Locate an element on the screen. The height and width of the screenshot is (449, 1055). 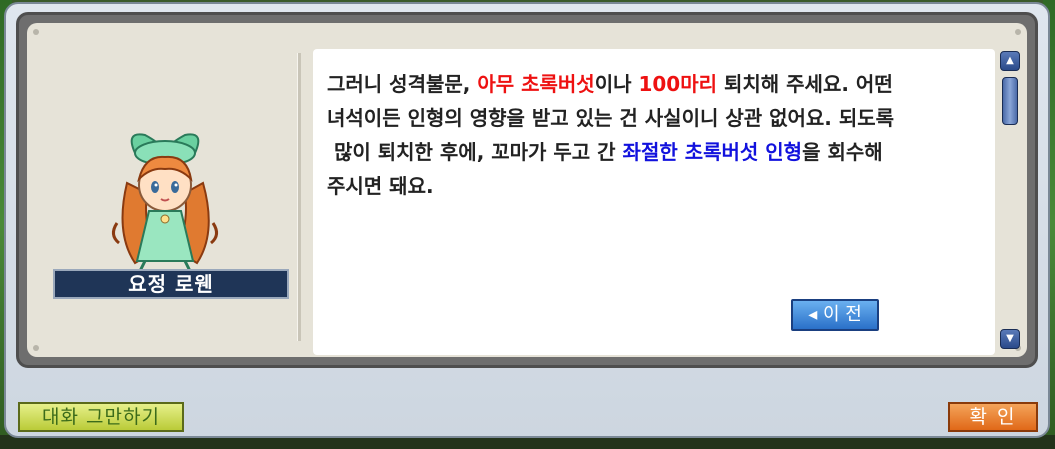
prev-button: ◂ 이 전 is located at coordinates (835, 315).